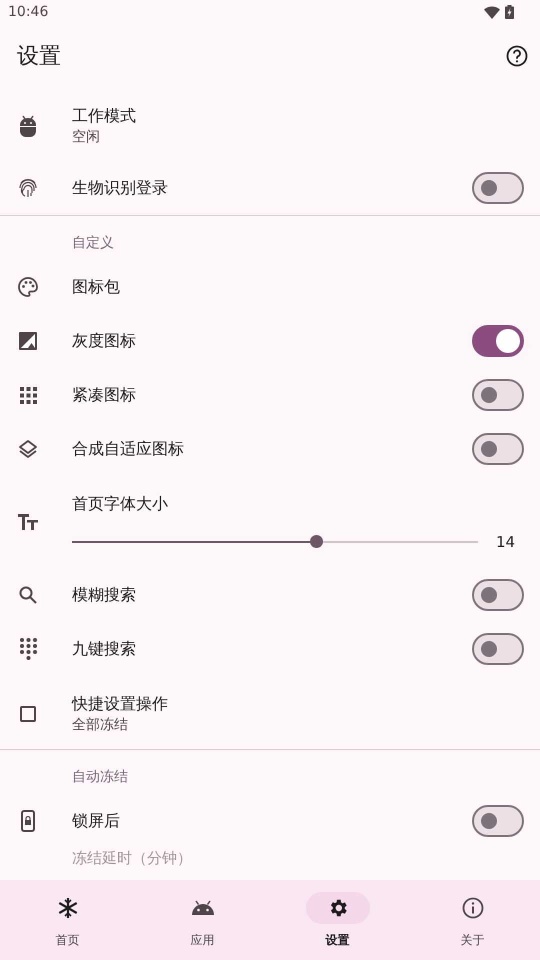  I want to click on nav-tab: 应用, so click(202, 920).